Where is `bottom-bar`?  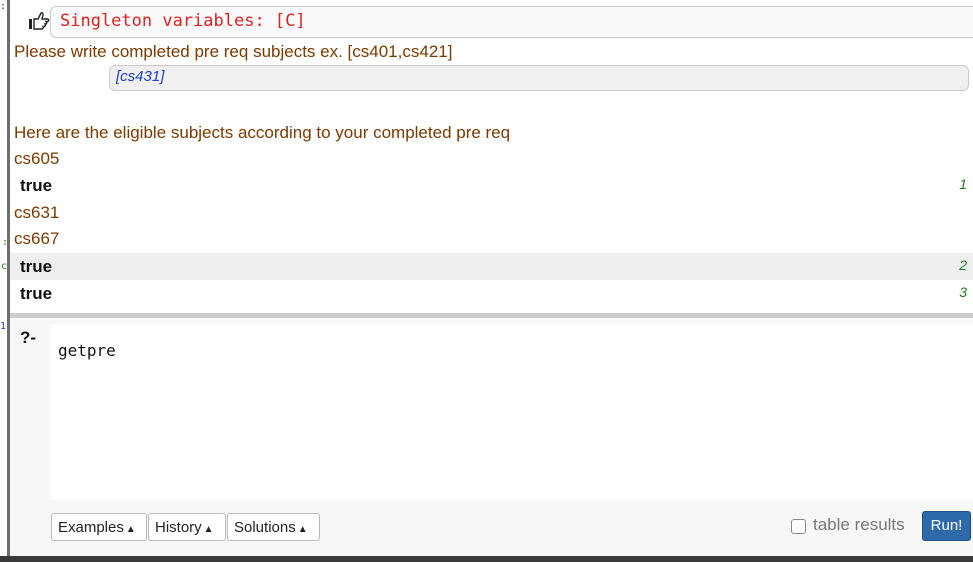 bottom-bar is located at coordinates (486, 559).